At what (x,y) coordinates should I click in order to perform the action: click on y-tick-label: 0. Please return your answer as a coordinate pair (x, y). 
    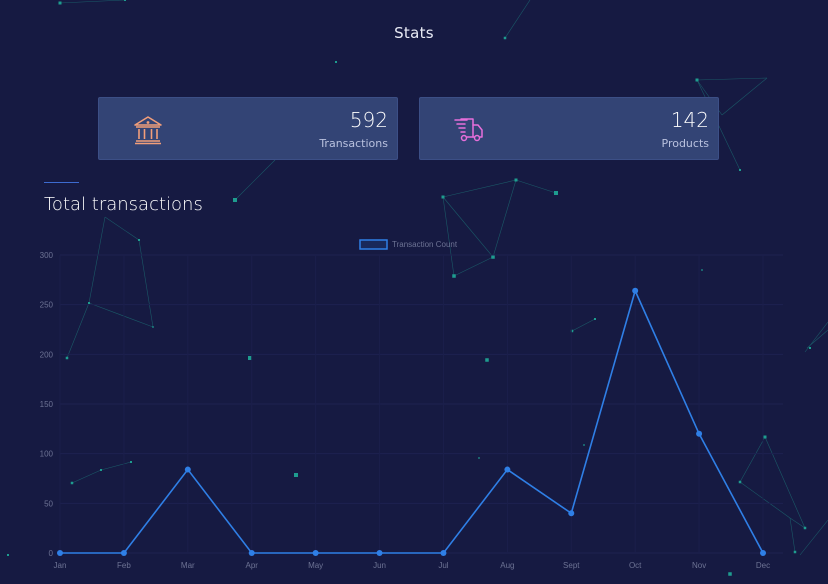
    Looking at the image, I should click on (51, 553).